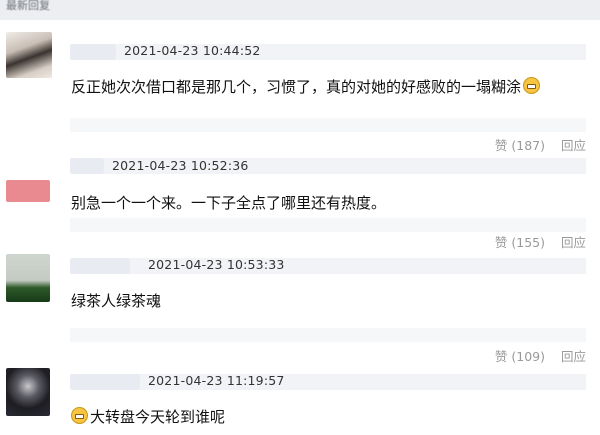 The image size is (600, 435). Describe the element at coordinates (520, 145) in the screenshot. I see `like-button: 赞 (187)` at that location.